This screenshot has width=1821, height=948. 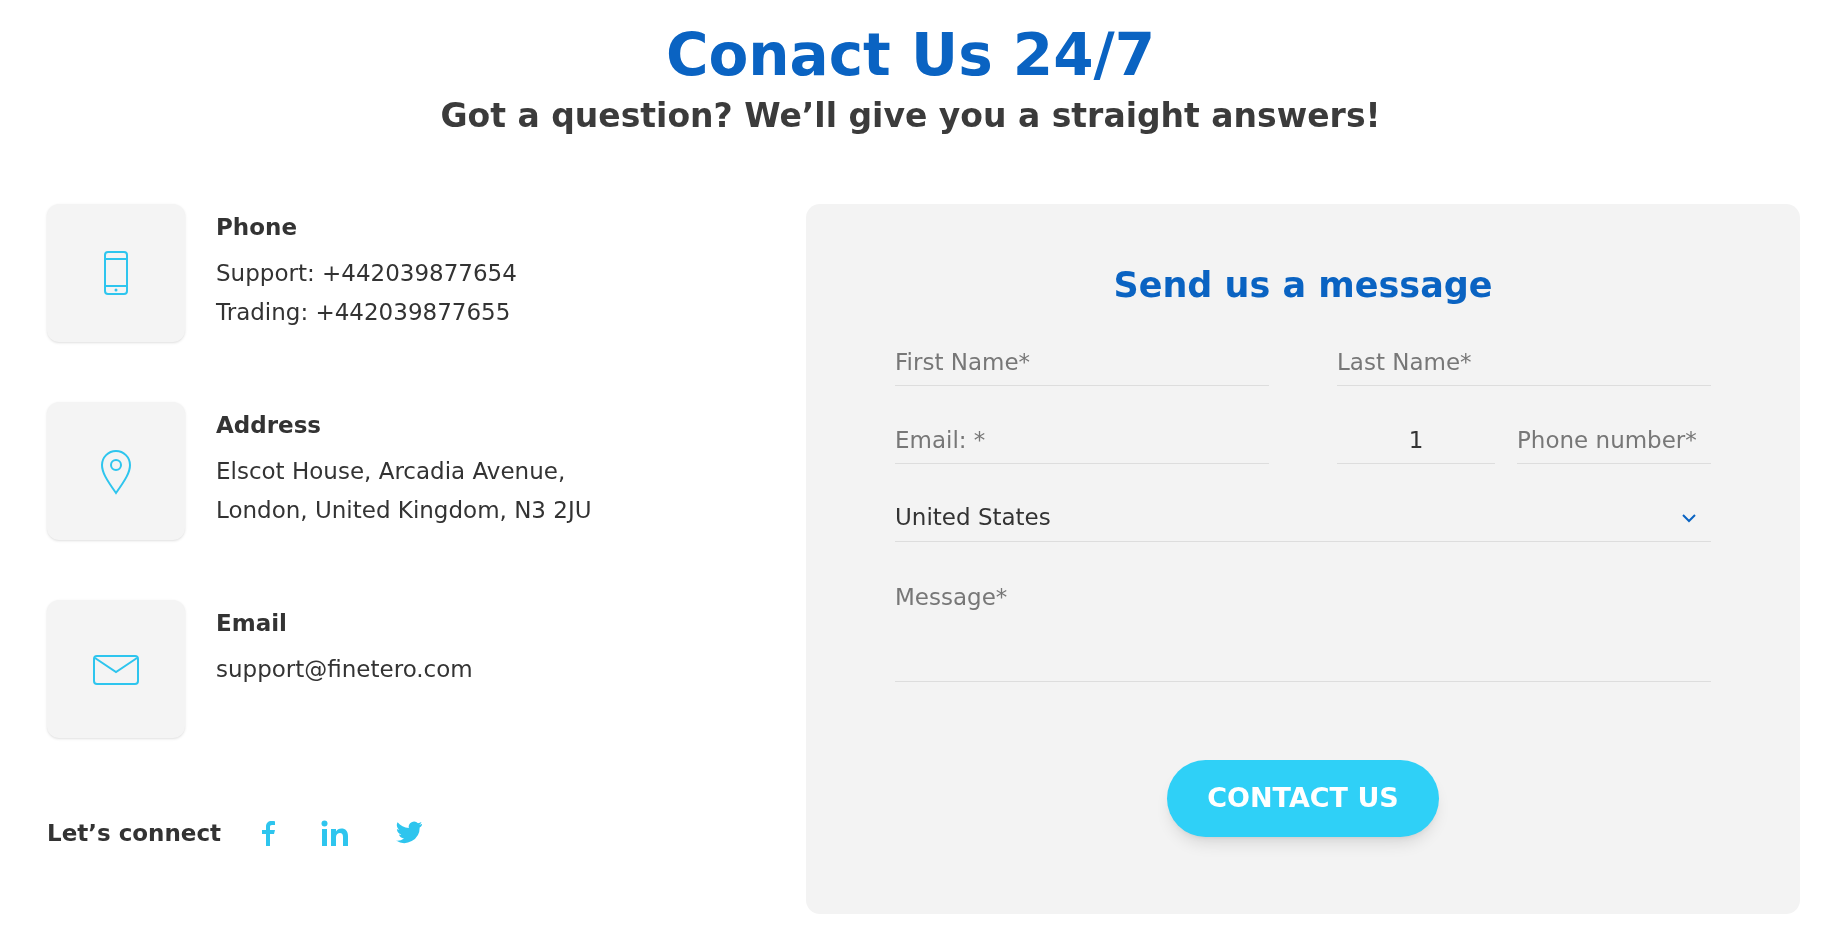 I want to click on contact-title: Address, so click(x=269, y=425).